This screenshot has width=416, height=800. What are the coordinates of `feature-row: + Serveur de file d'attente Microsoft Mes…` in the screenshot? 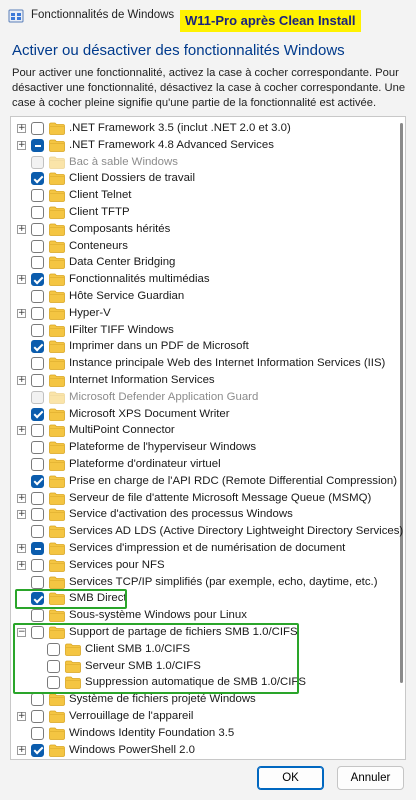 It's located at (206, 499).